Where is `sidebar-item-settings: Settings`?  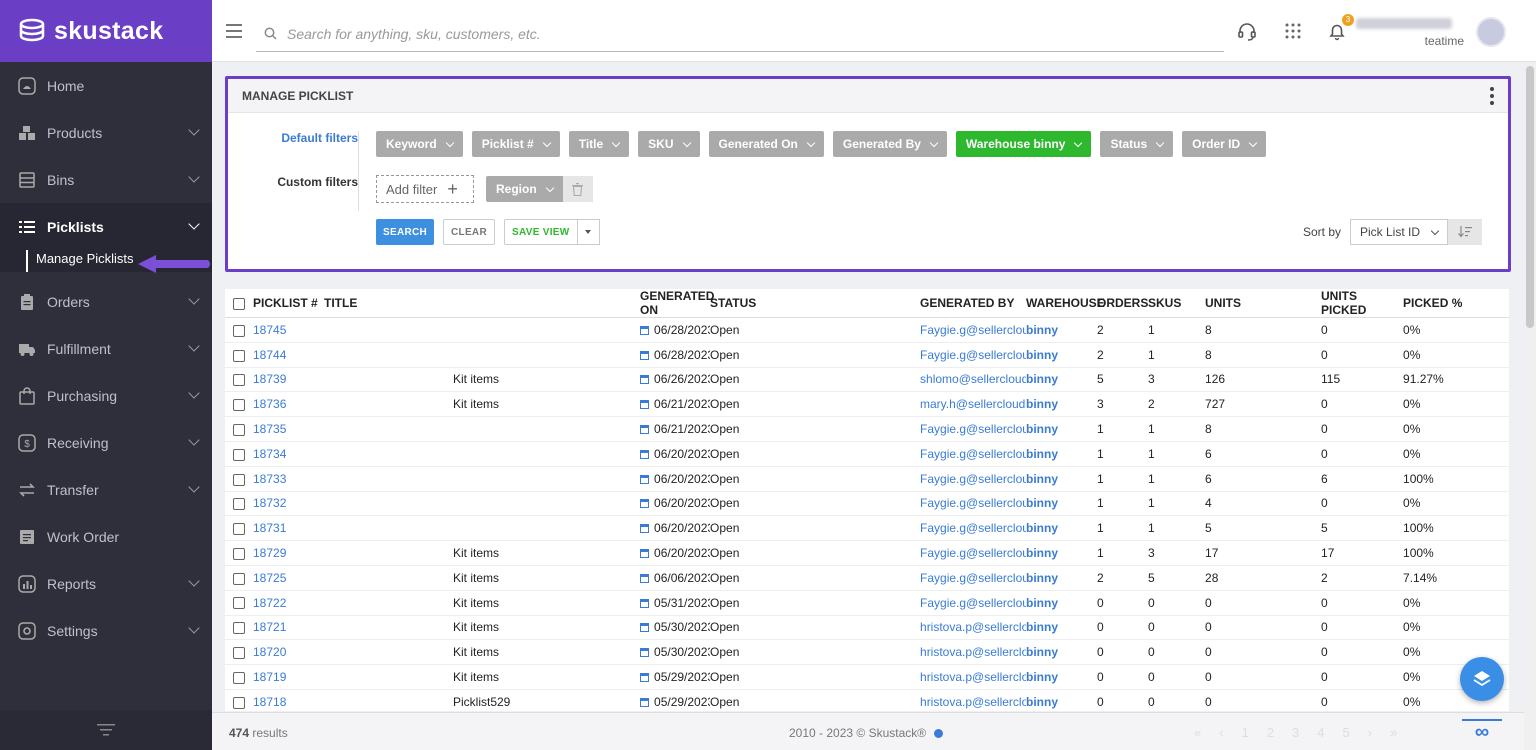 sidebar-item-settings: Settings is located at coordinates (106, 630).